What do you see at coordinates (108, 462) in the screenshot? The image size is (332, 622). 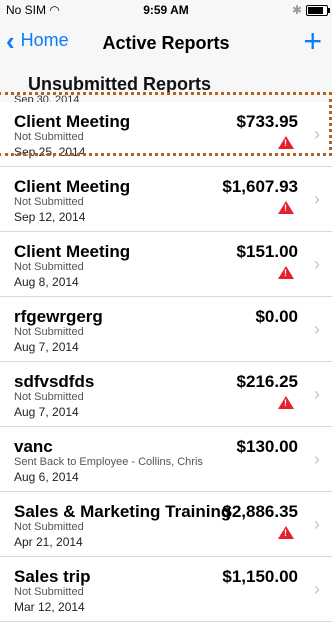 I see `report-status: Sent Back to Employee - Collins, Chris` at bounding box center [108, 462].